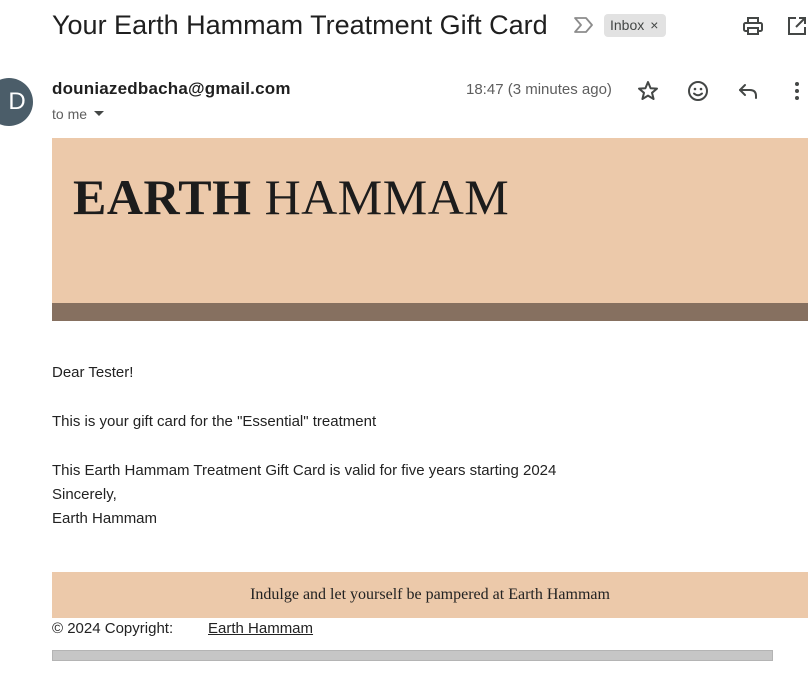  Describe the element at coordinates (753, 26) in the screenshot. I see `print-icon` at that location.